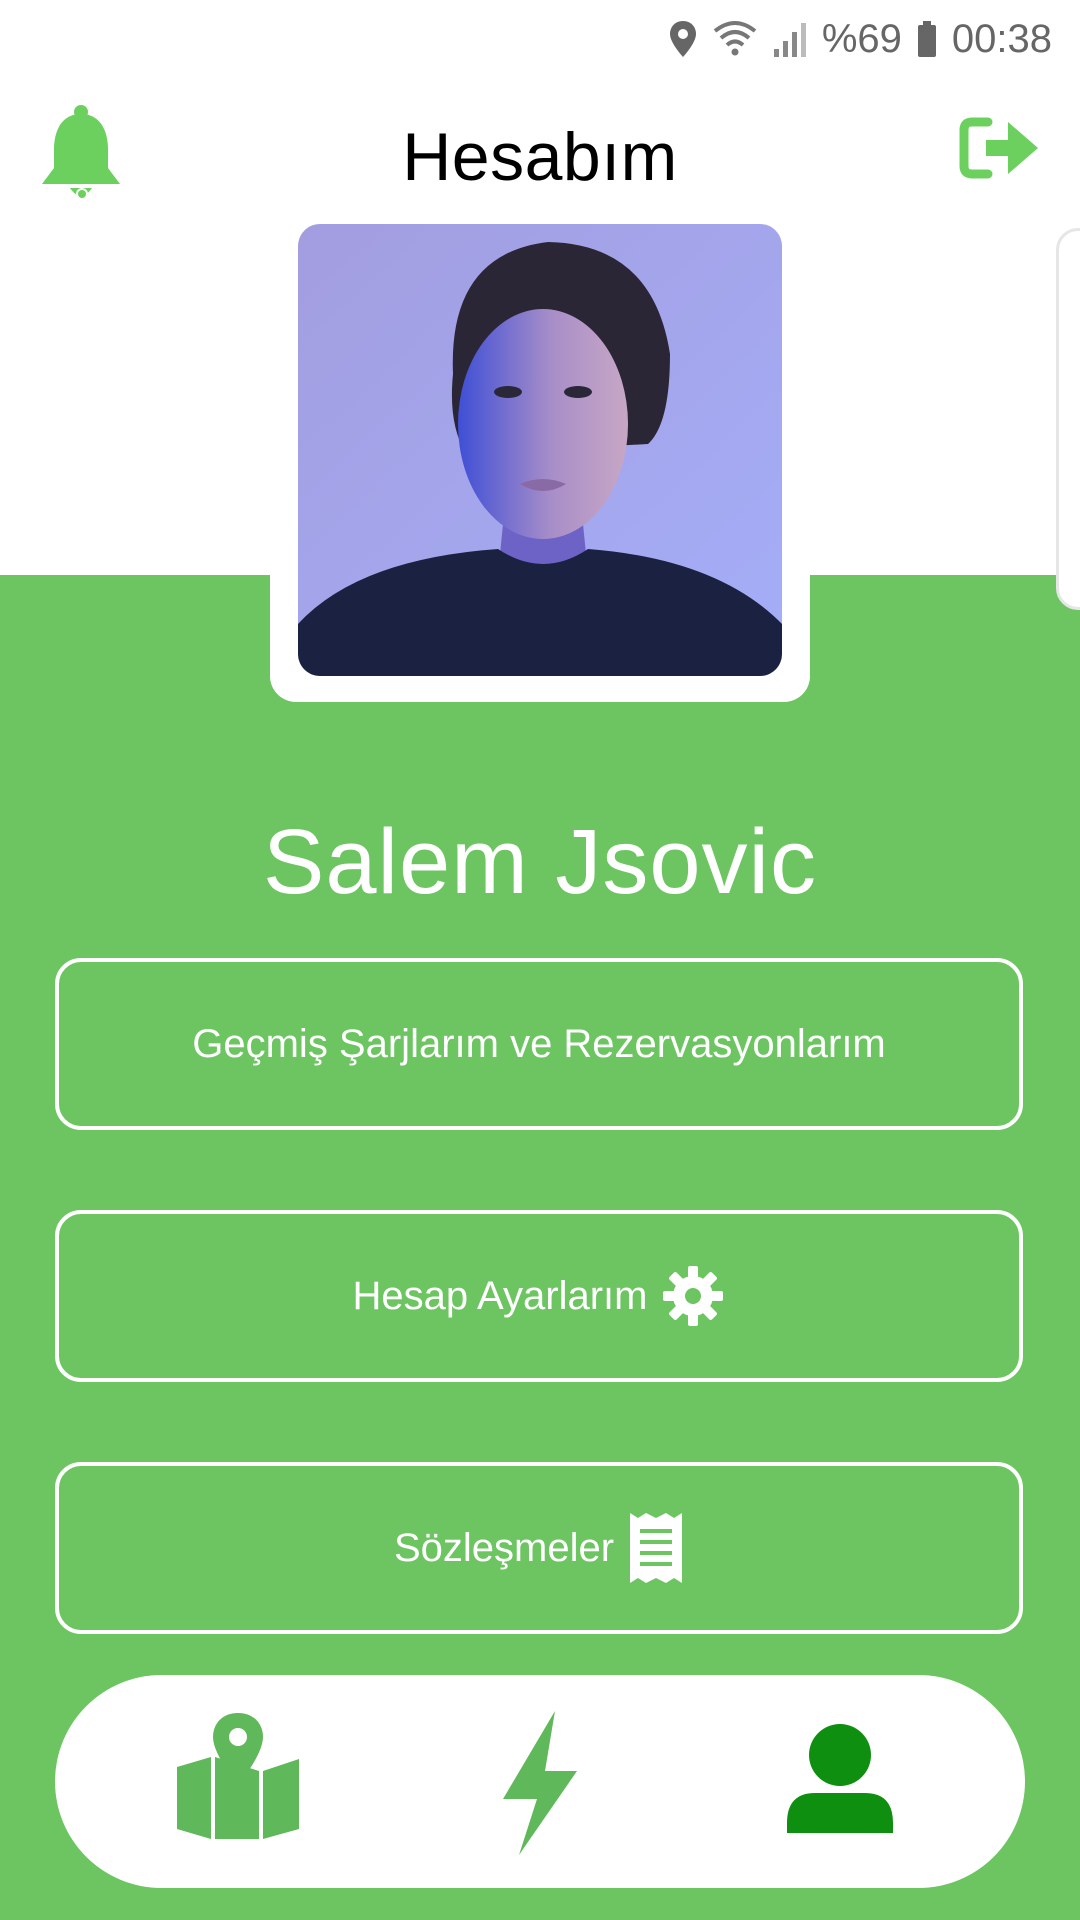 This screenshot has height=1920, width=1080. I want to click on avatar-frame, so click(540, 456).